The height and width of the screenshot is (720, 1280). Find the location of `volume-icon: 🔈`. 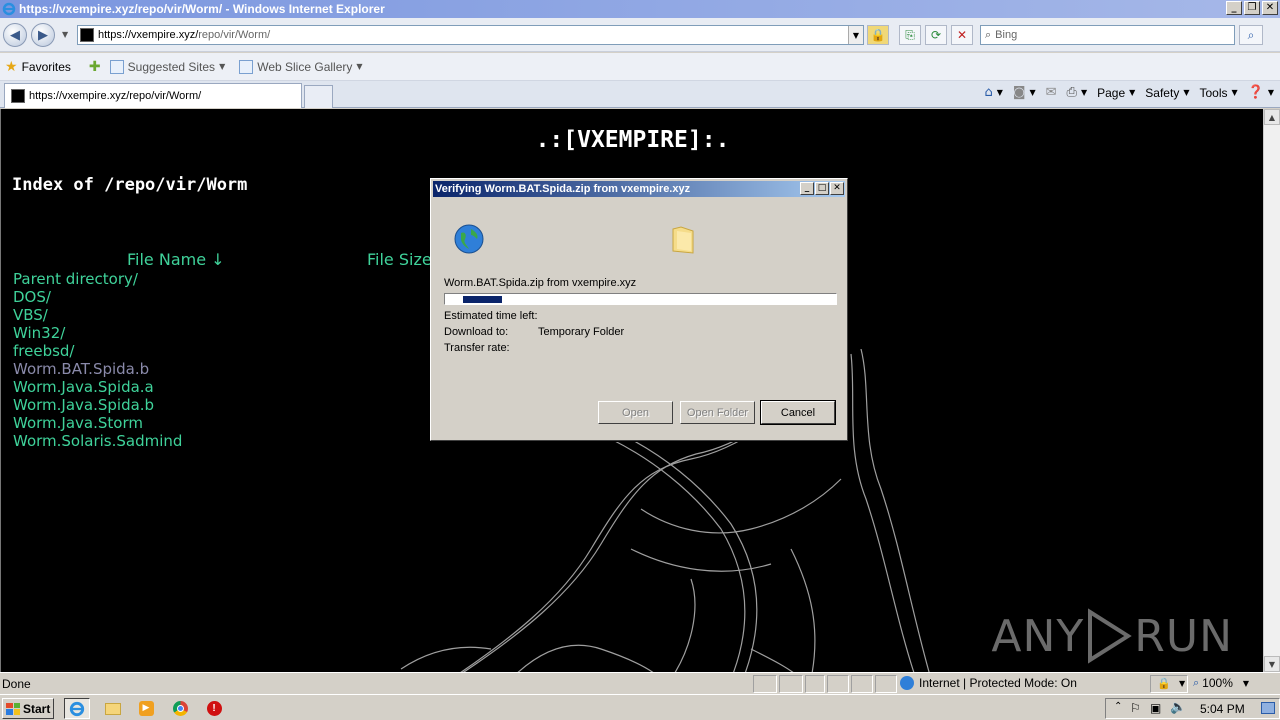

volume-icon: 🔈 is located at coordinates (1178, 707).